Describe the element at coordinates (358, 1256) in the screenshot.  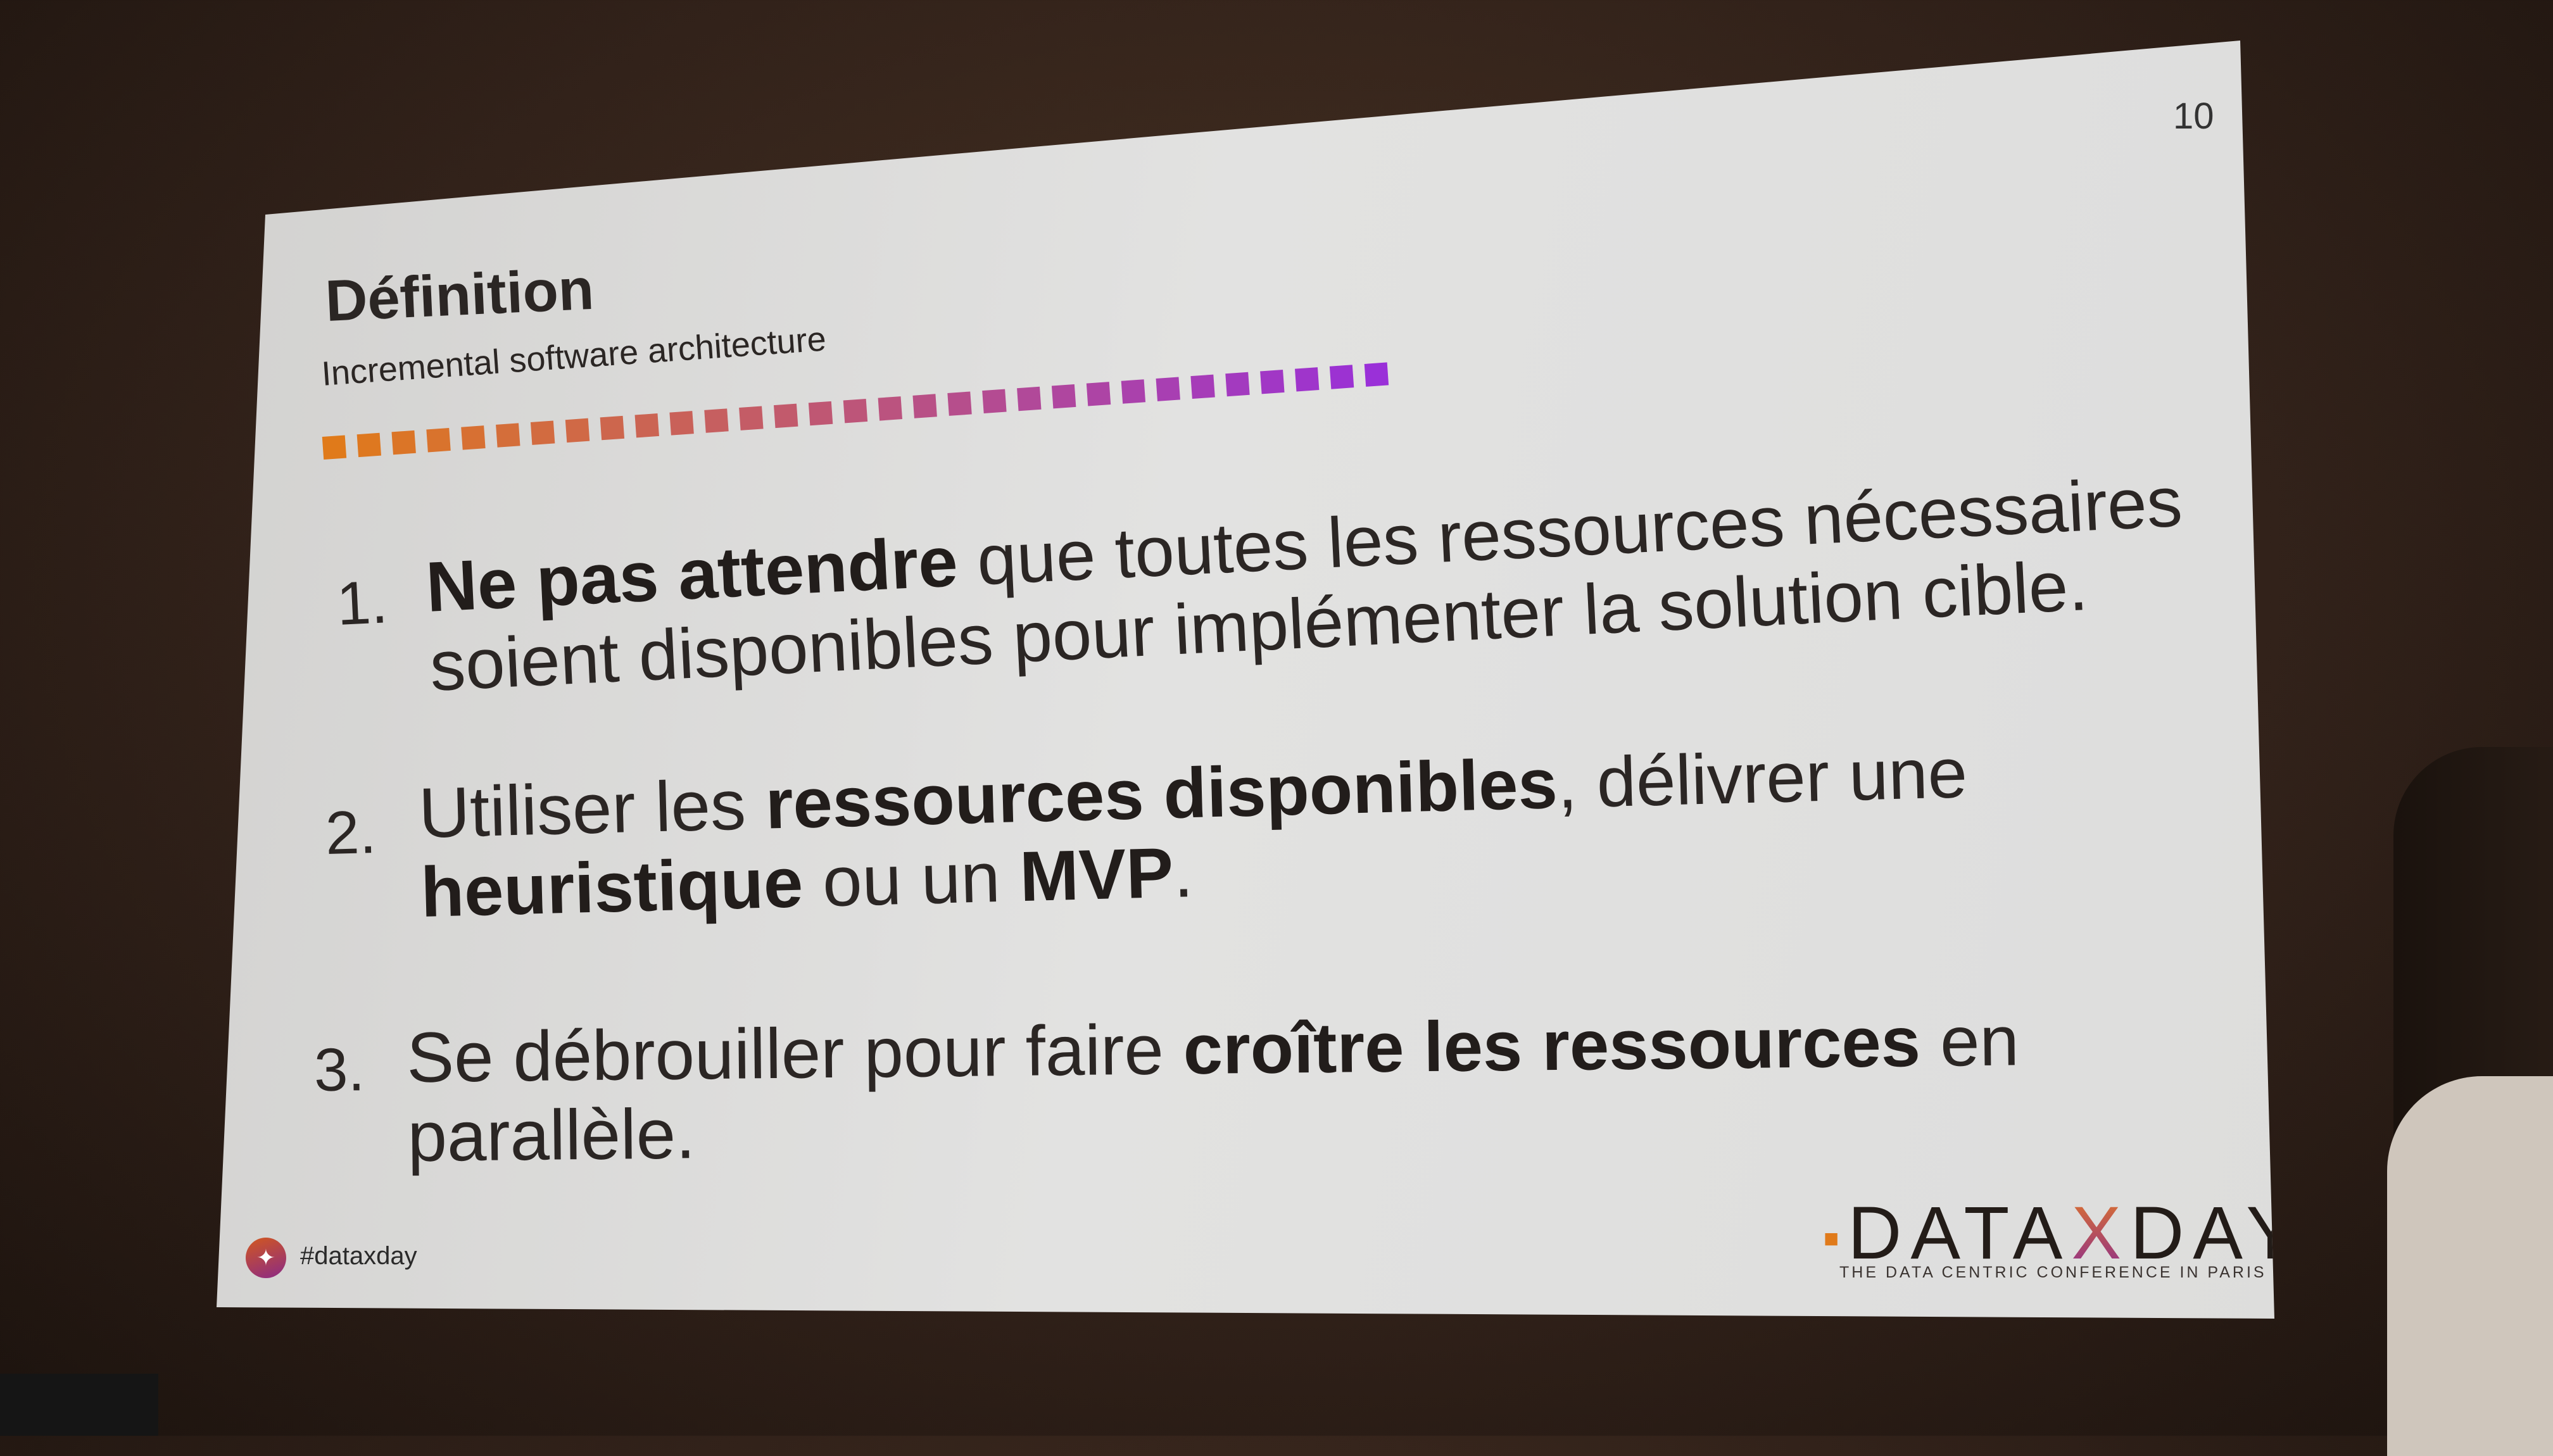
I see `hashtag: #dataxday` at that location.